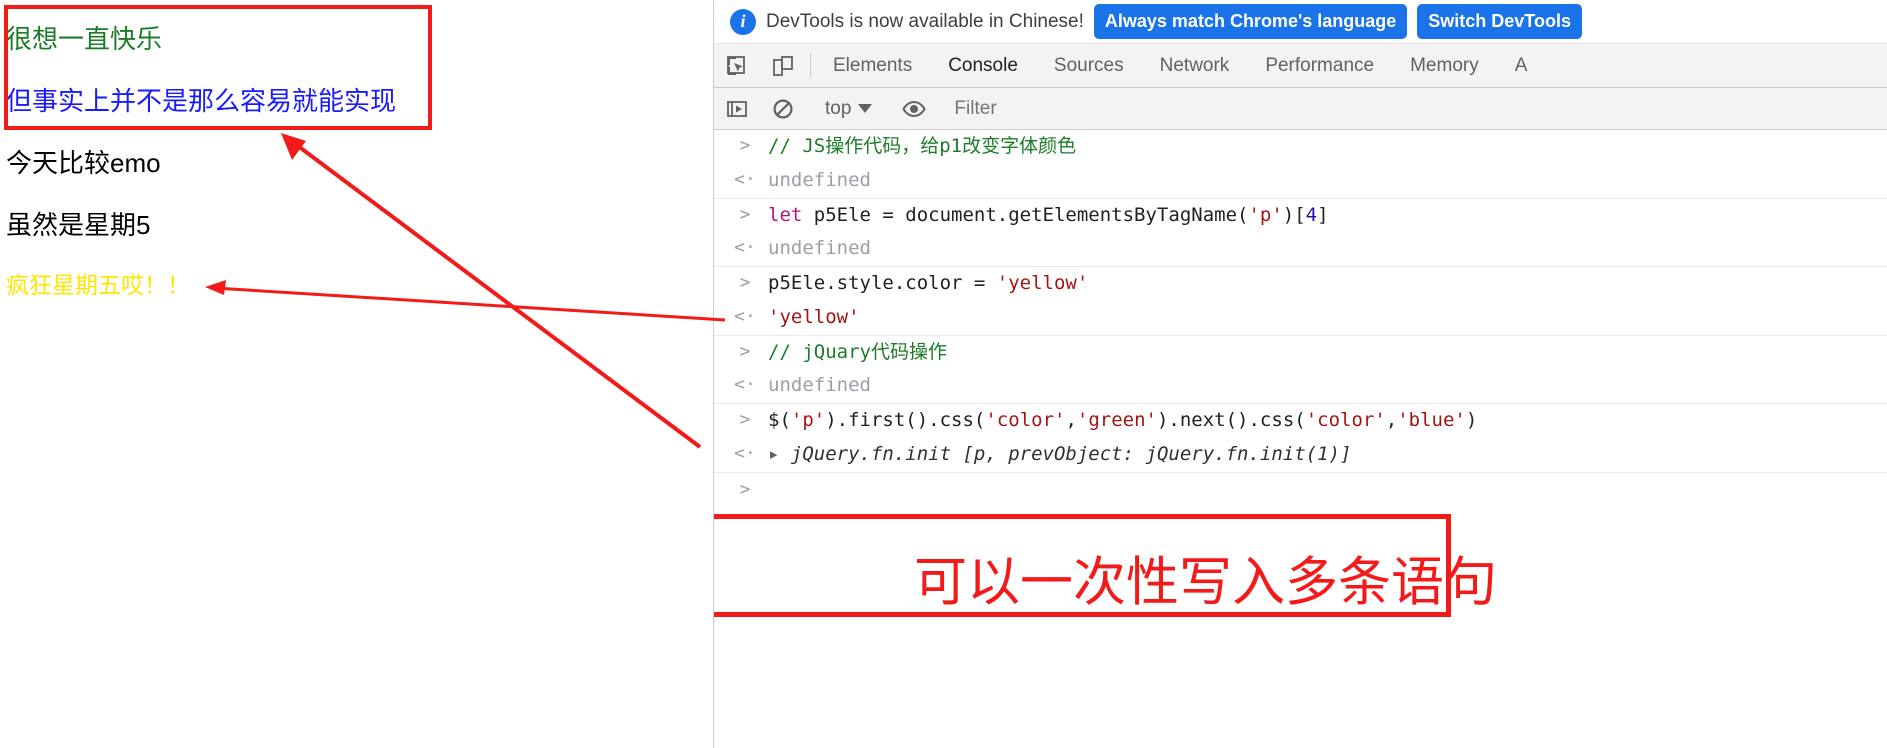 This screenshot has width=1887, height=748. I want to click on annotation-caption: 可以一次性写入多条语句, so click(1205, 582).